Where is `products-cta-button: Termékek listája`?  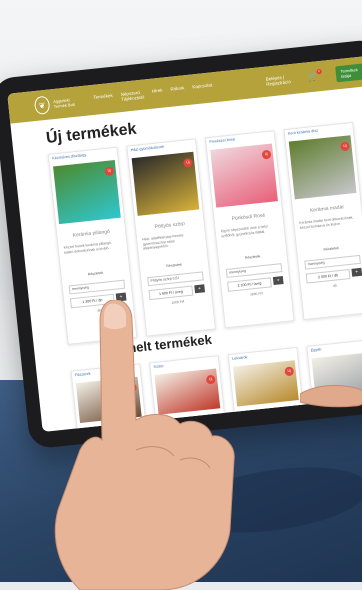
products-cta-button: Termékek listája is located at coordinates (348, 72).